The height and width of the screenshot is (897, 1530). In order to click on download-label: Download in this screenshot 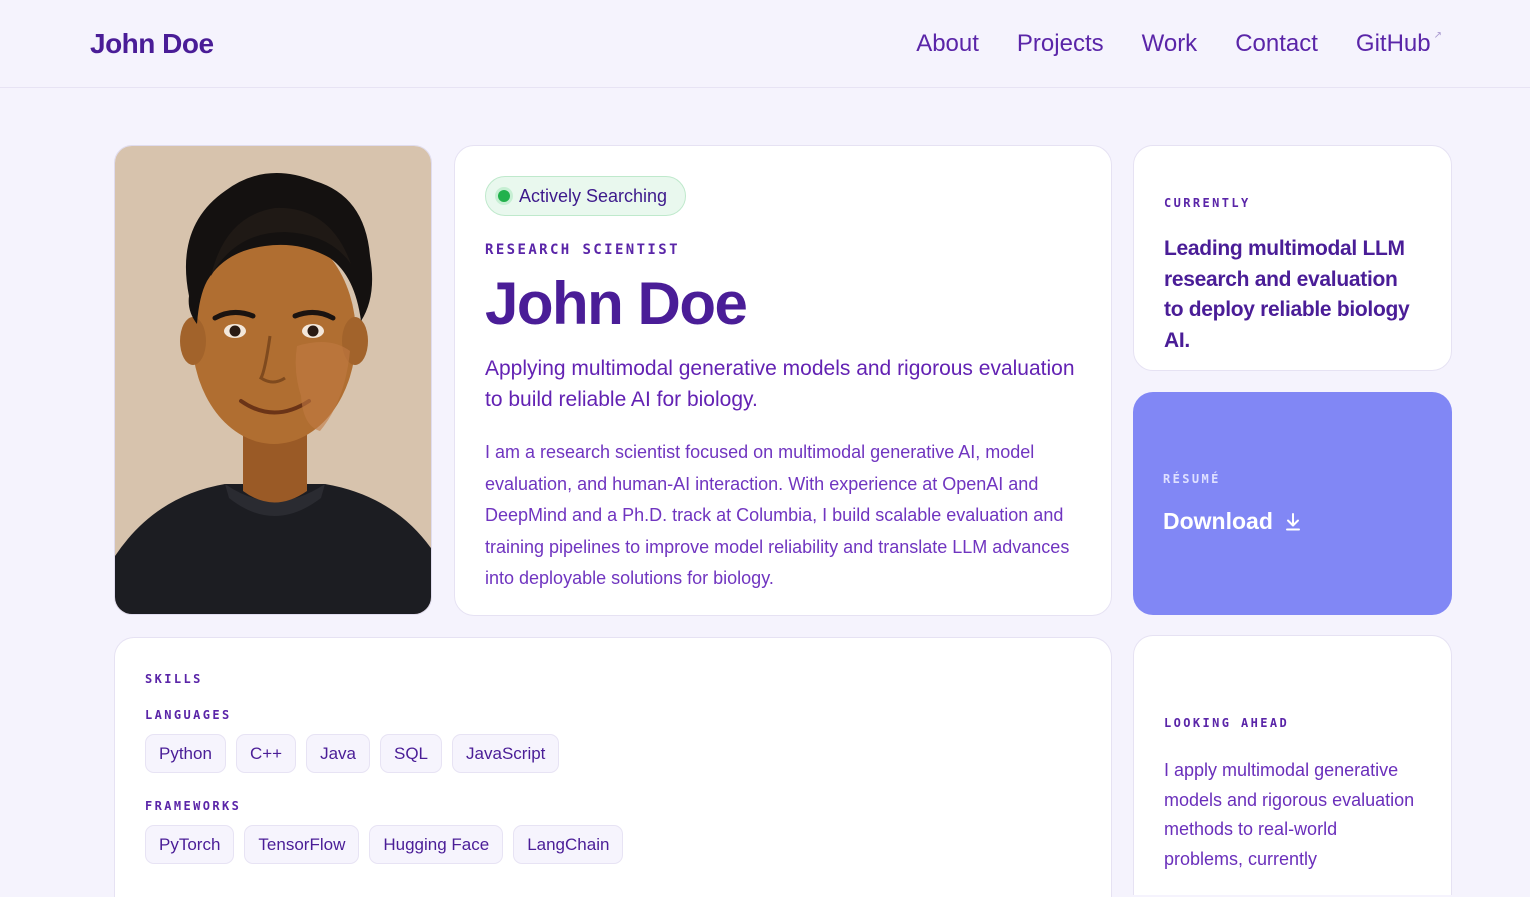, I will do `click(1218, 521)`.